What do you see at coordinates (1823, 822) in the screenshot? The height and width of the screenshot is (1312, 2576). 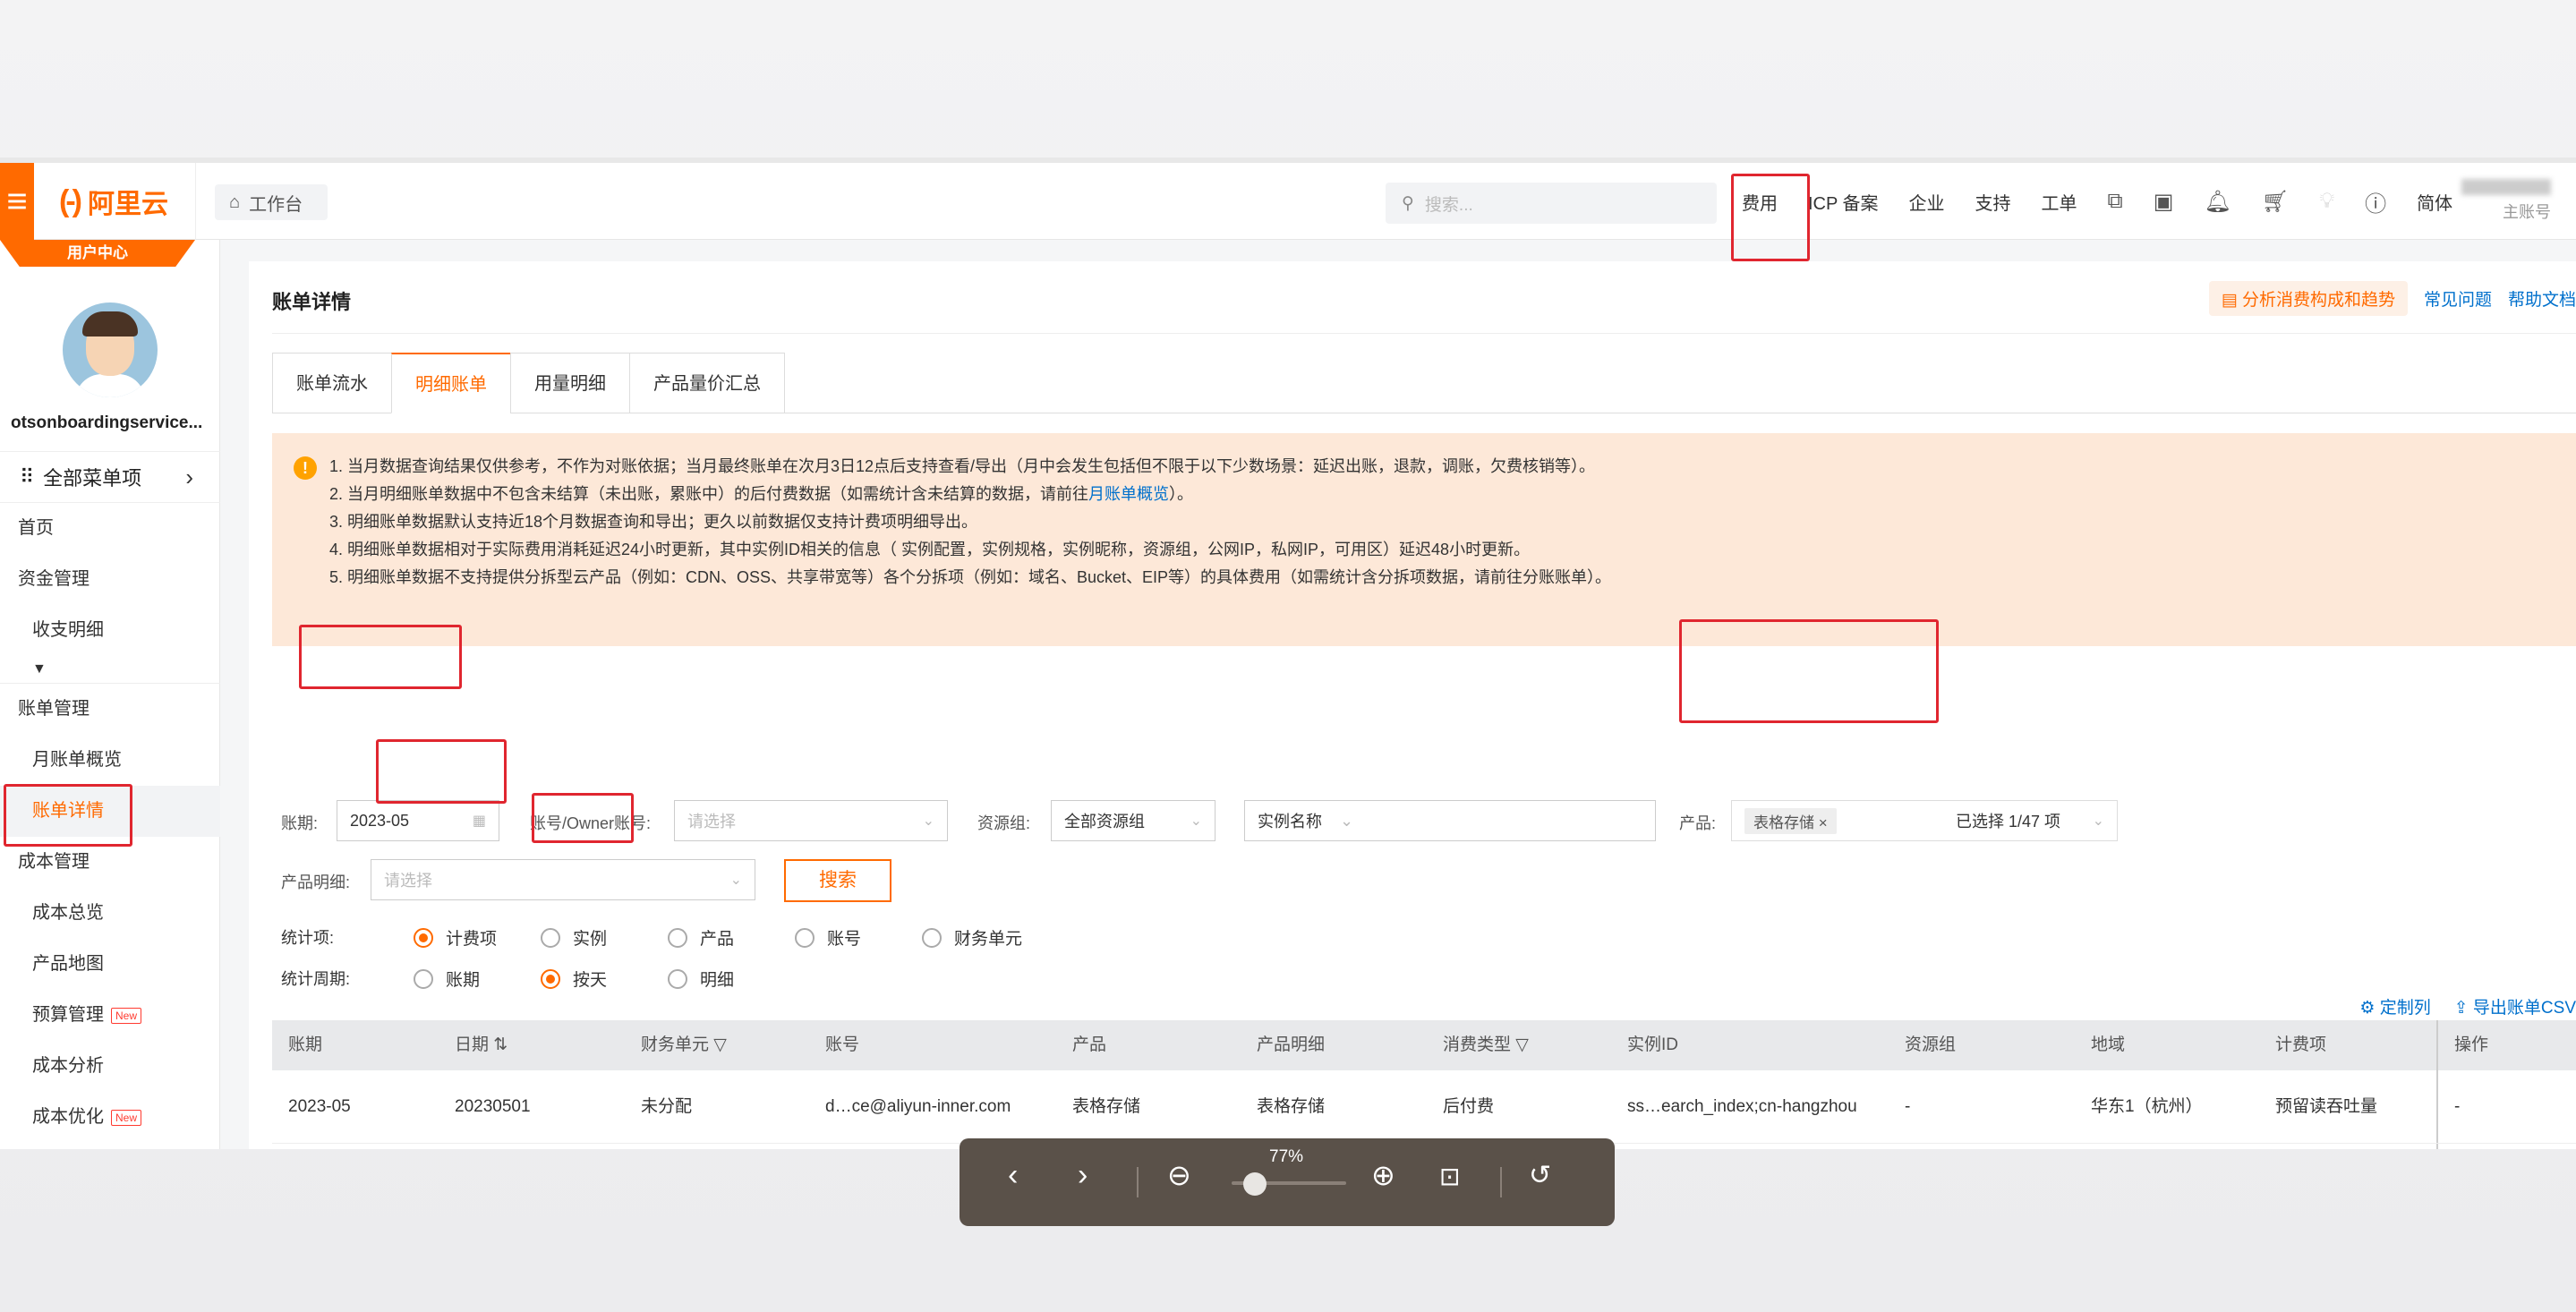 I see `close-icon: ×` at bounding box center [1823, 822].